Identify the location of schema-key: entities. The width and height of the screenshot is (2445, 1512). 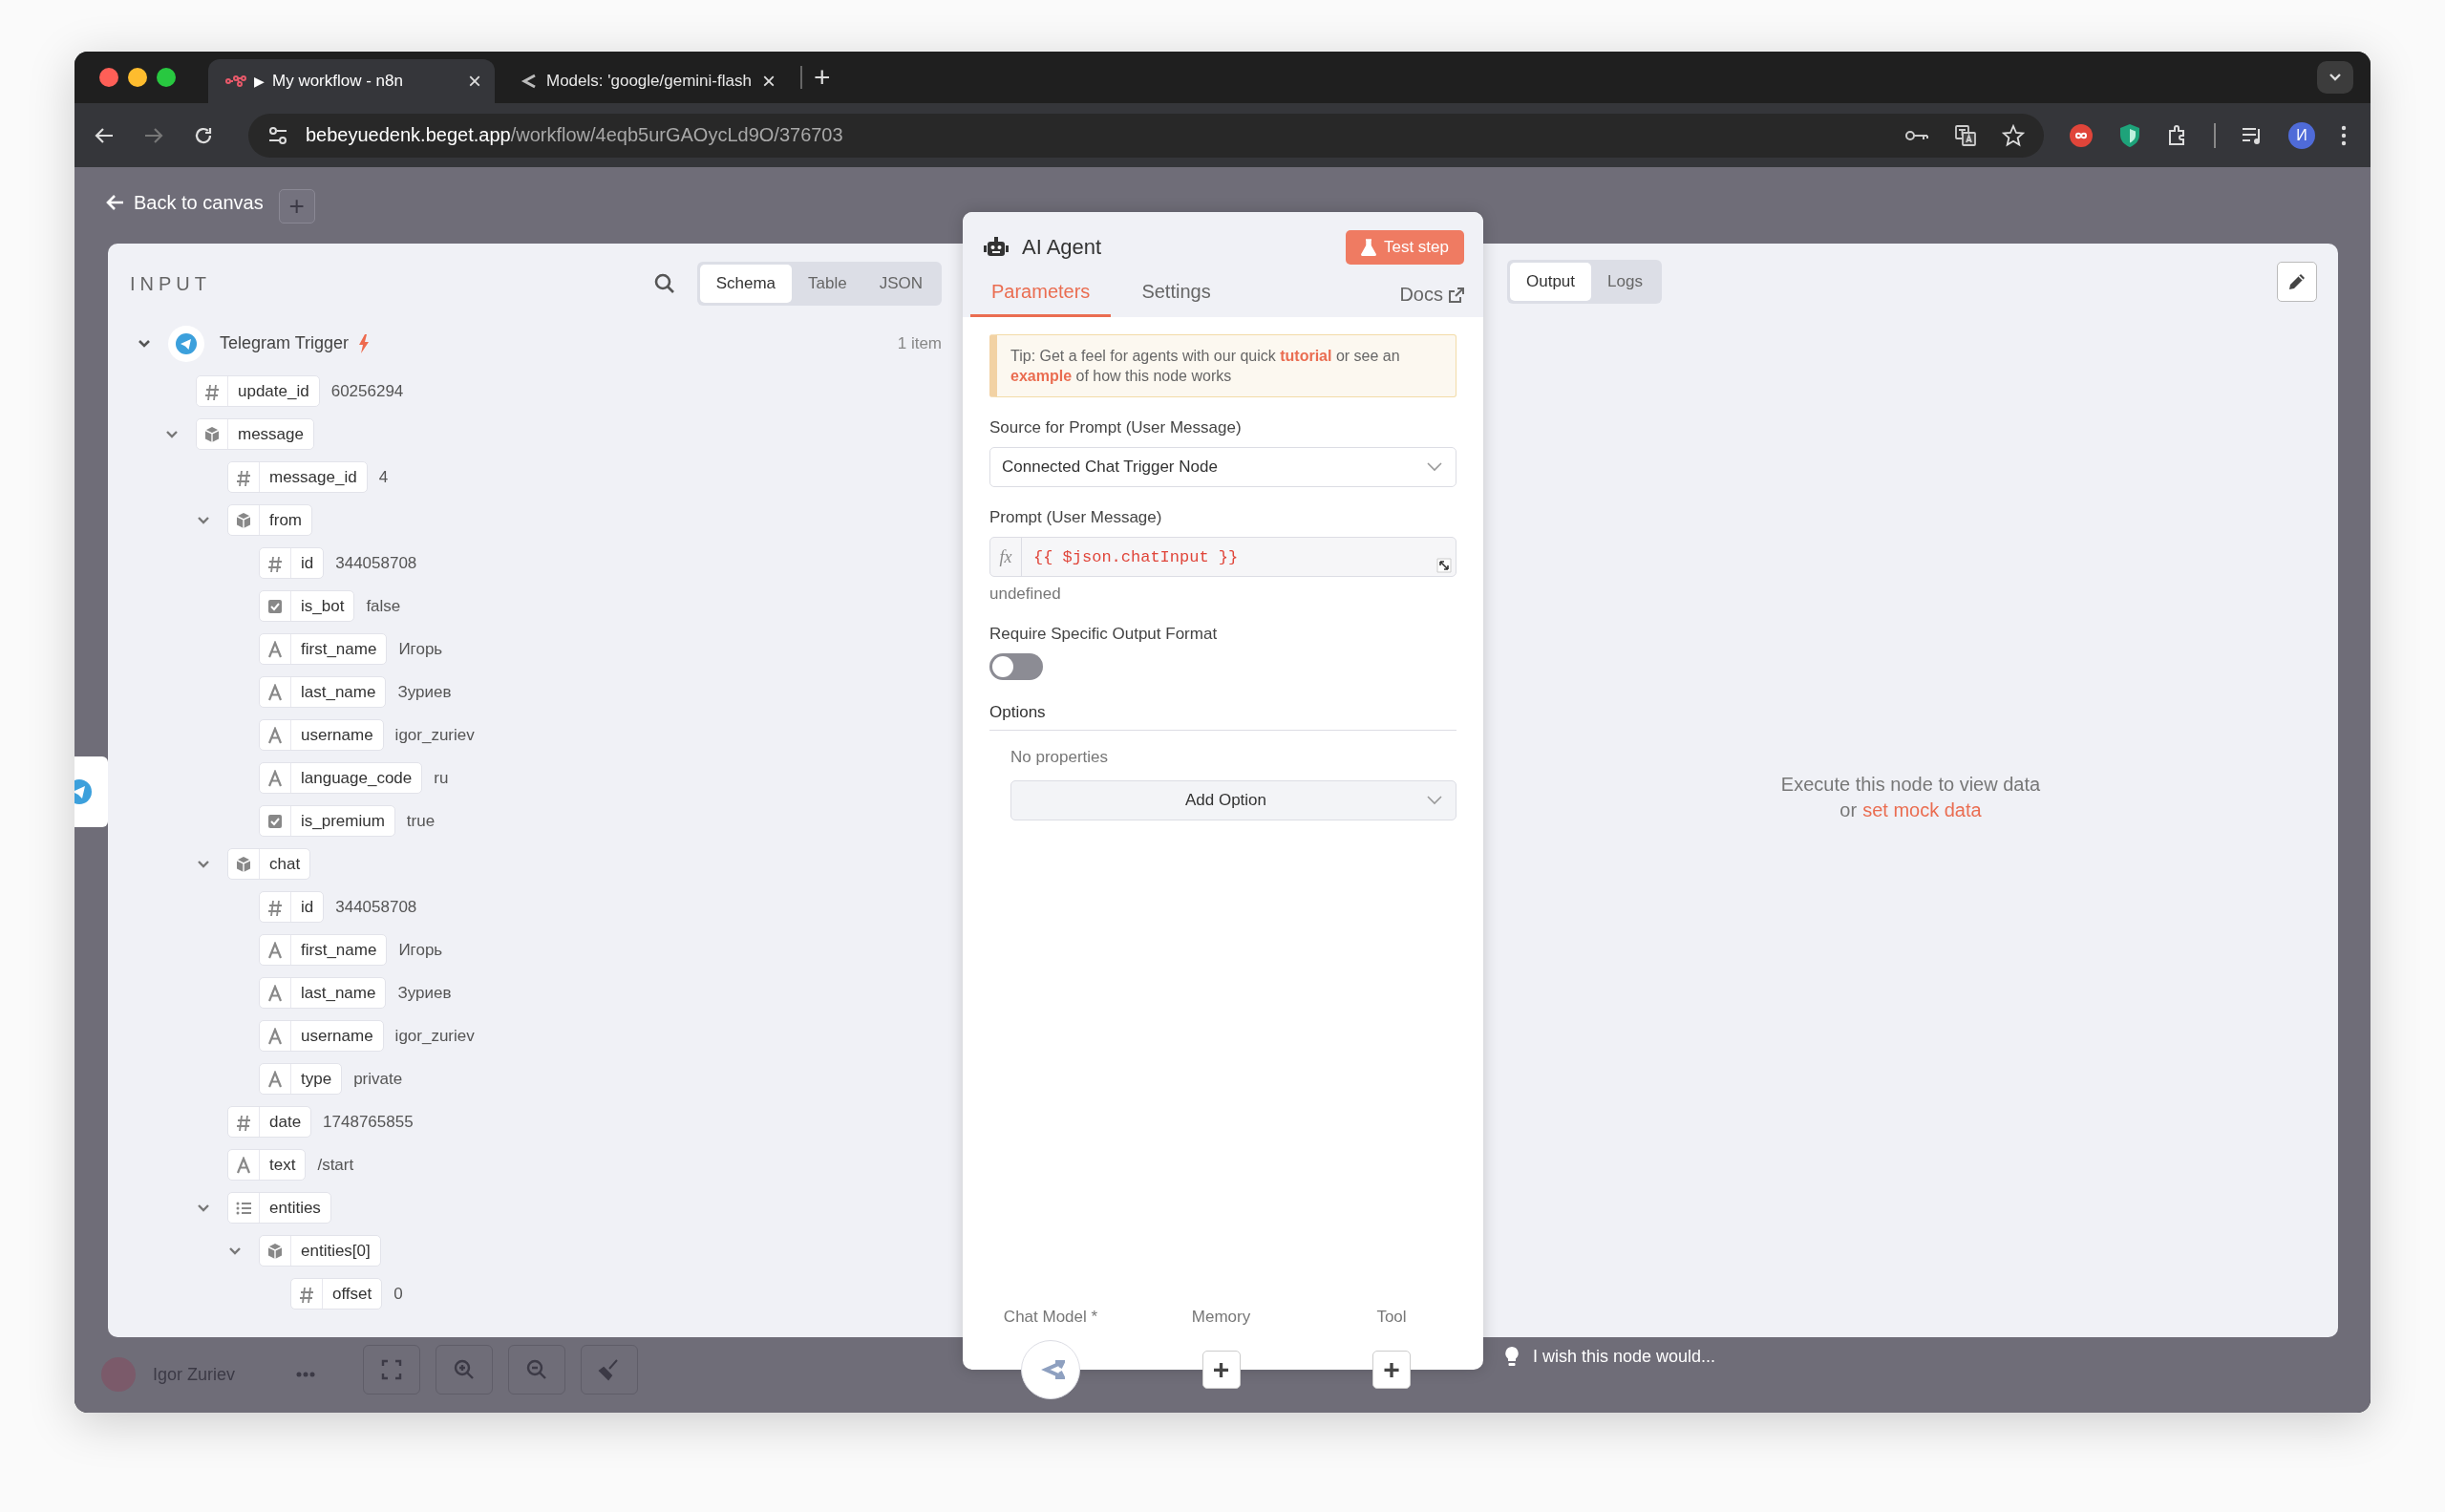
(279, 1208).